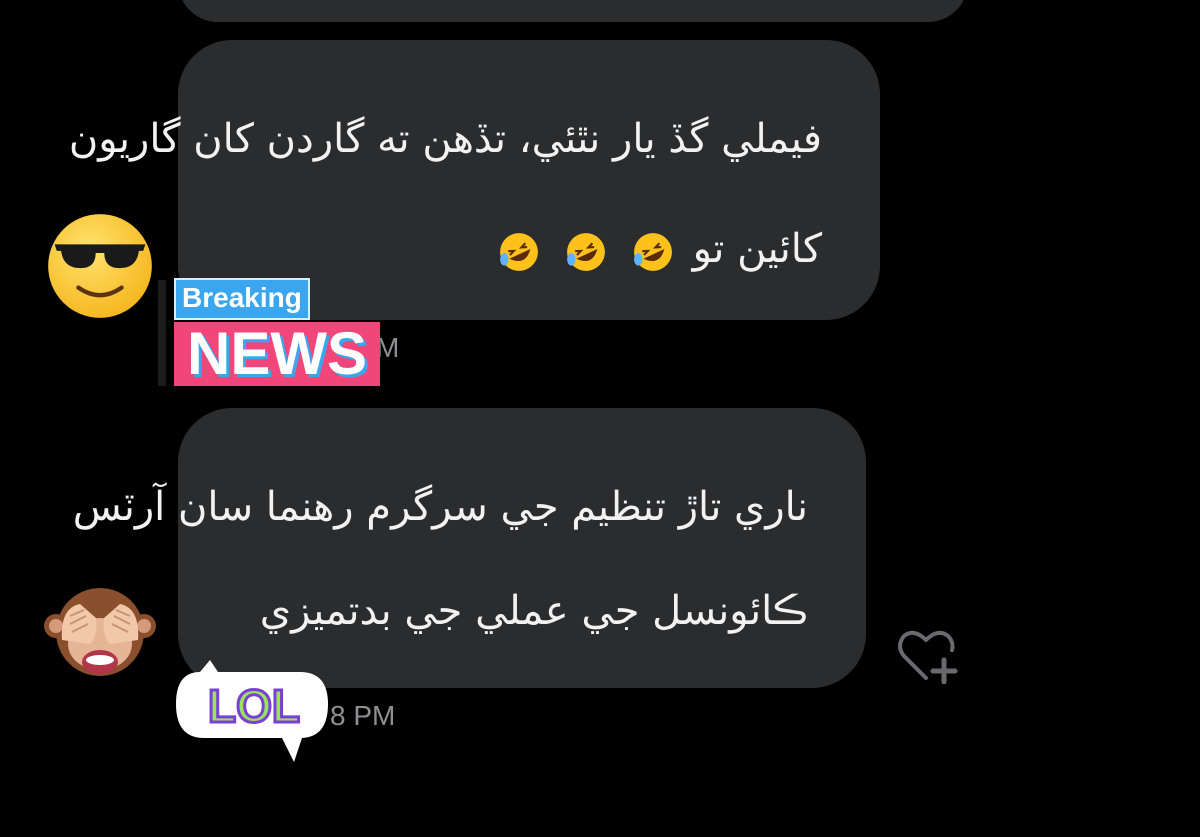 This screenshot has width=1200, height=837. I want to click on message-text-line: ڪائونسل جي عملي جي بدتميزي, so click(533, 611).